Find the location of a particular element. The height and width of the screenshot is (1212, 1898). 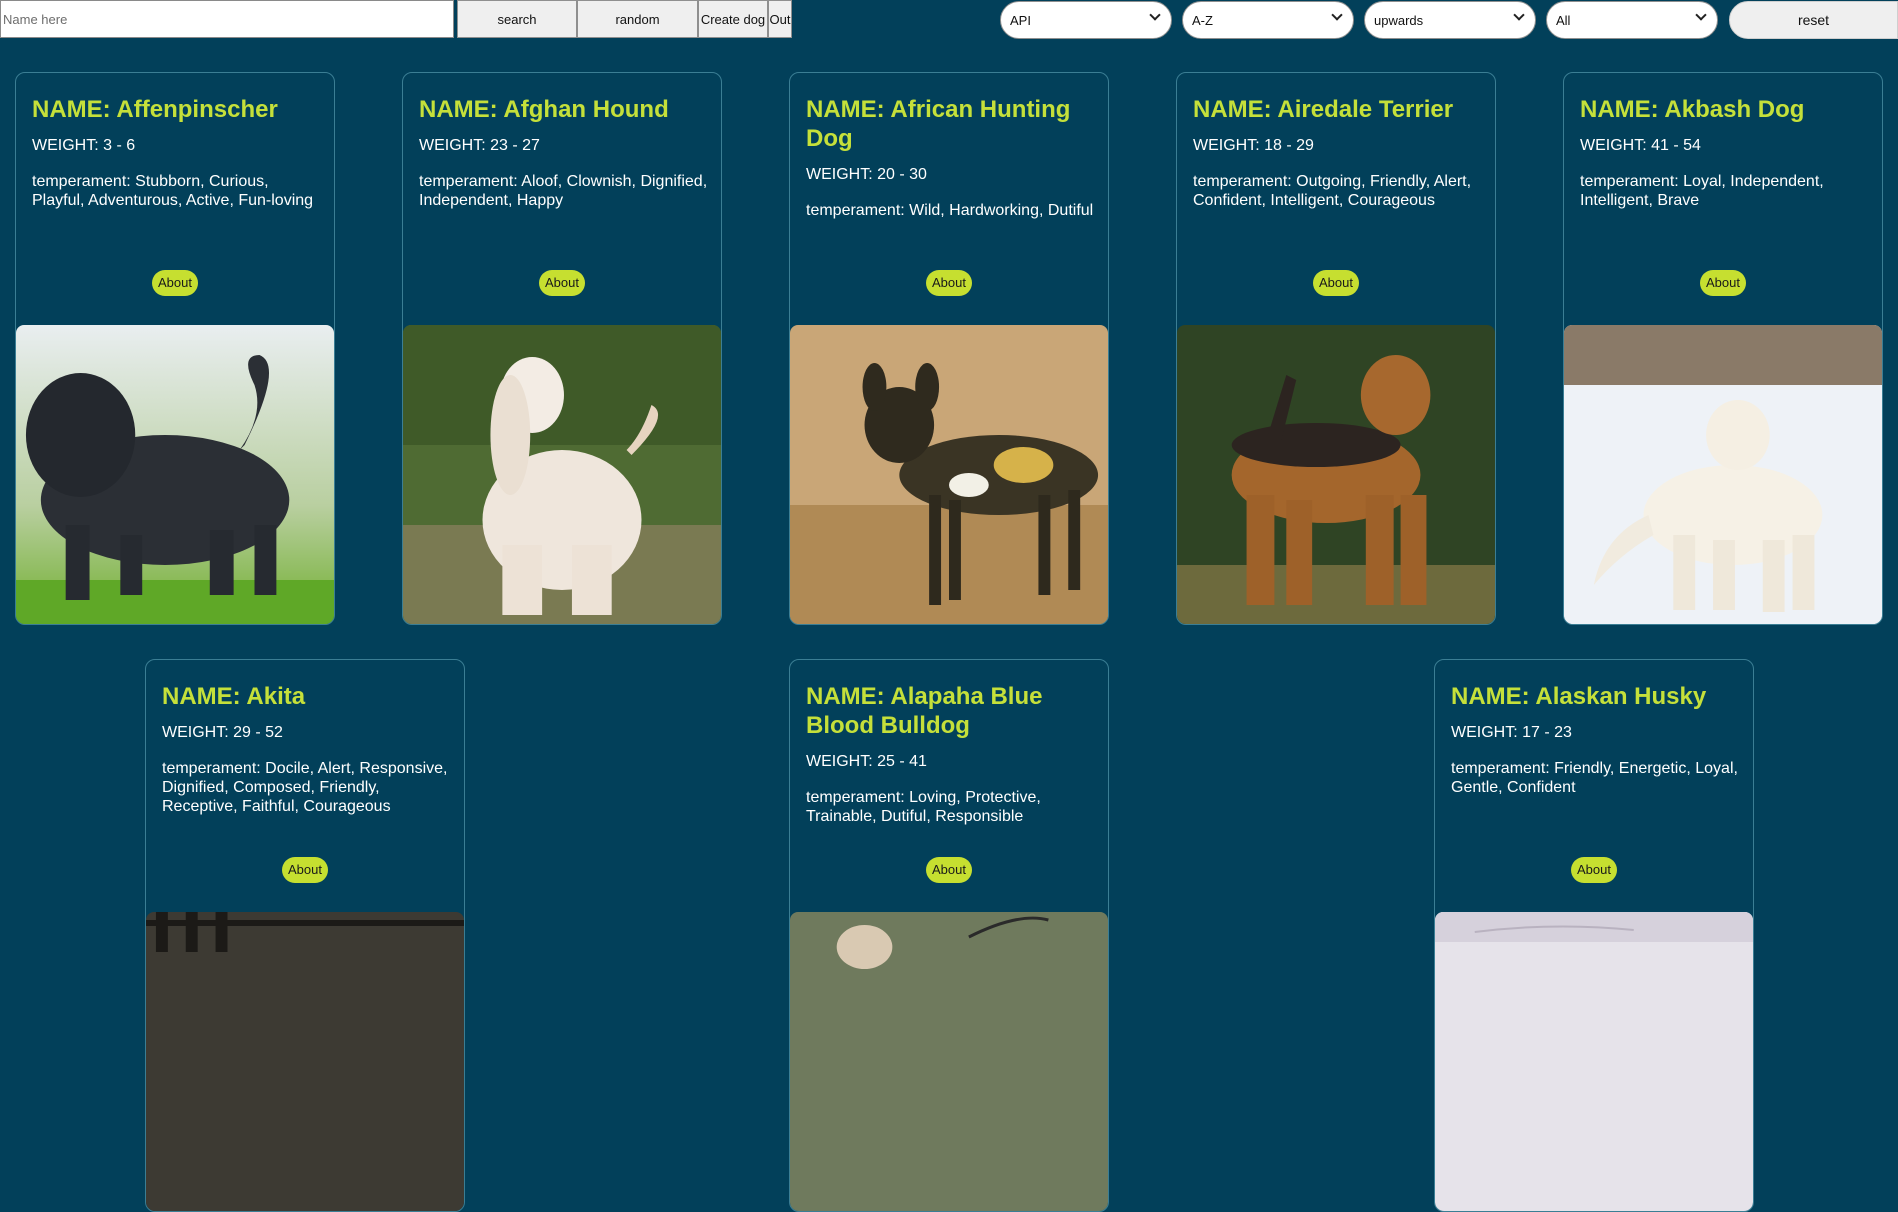

create-dog-button: Create dog is located at coordinates (733, 19).